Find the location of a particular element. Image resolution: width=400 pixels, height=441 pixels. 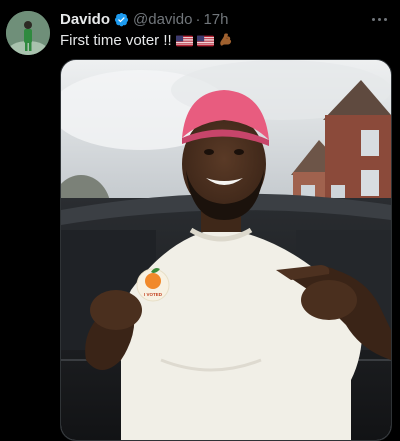

tweet-text-content: First time voter !! is located at coordinates (116, 40).